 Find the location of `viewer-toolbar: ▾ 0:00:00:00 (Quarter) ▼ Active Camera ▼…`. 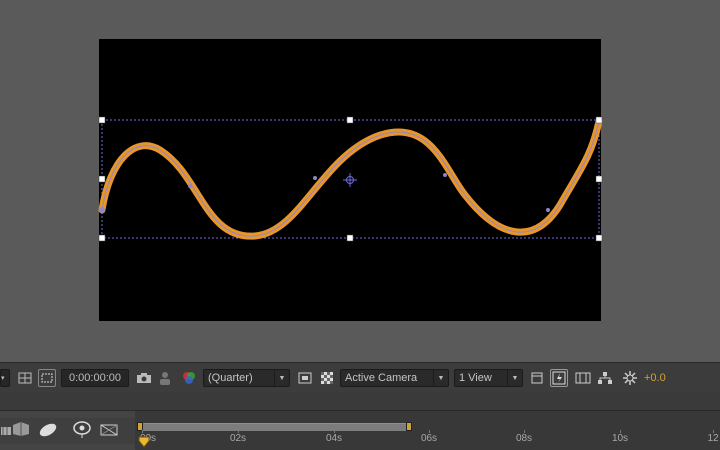

viewer-toolbar: ▾ 0:00:00:00 (Quarter) ▼ Active Camera ▼… is located at coordinates (360, 377).